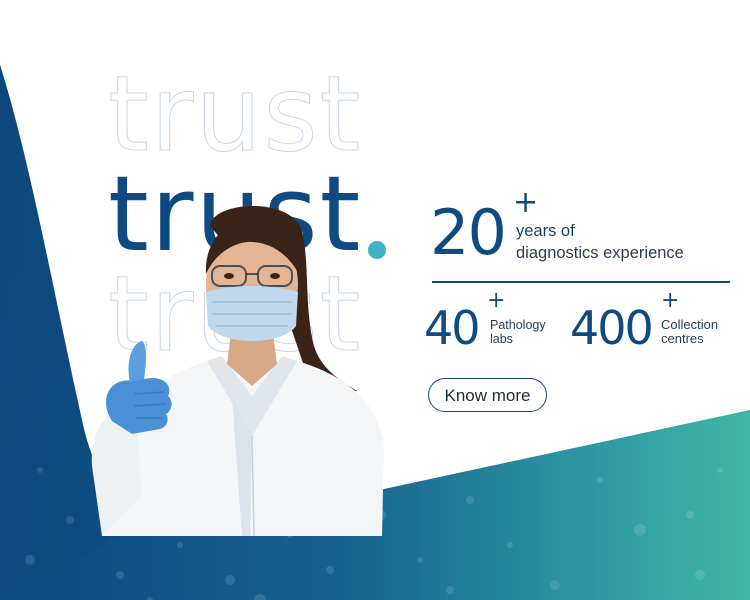 This screenshot has width=750, height=600. Describe the element at coordinates (670, 300) in the screenshot. I see `centres-plus-sign: +` at that location.